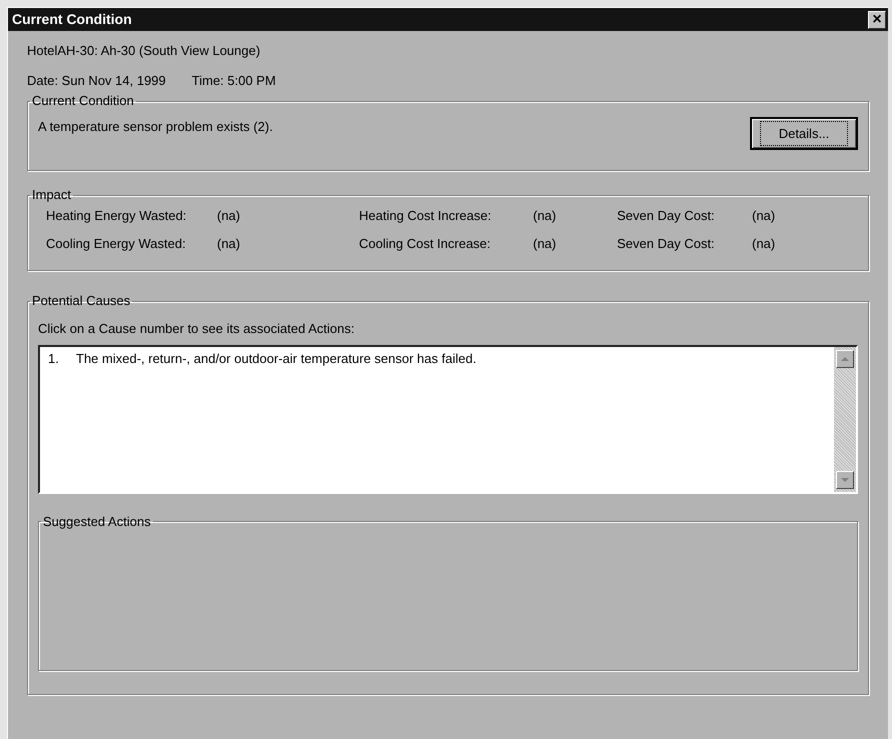  Describe the element at coordinates (234, 81) in the screenshot. I see `time-text: Time: 5:00 PM` at that location.